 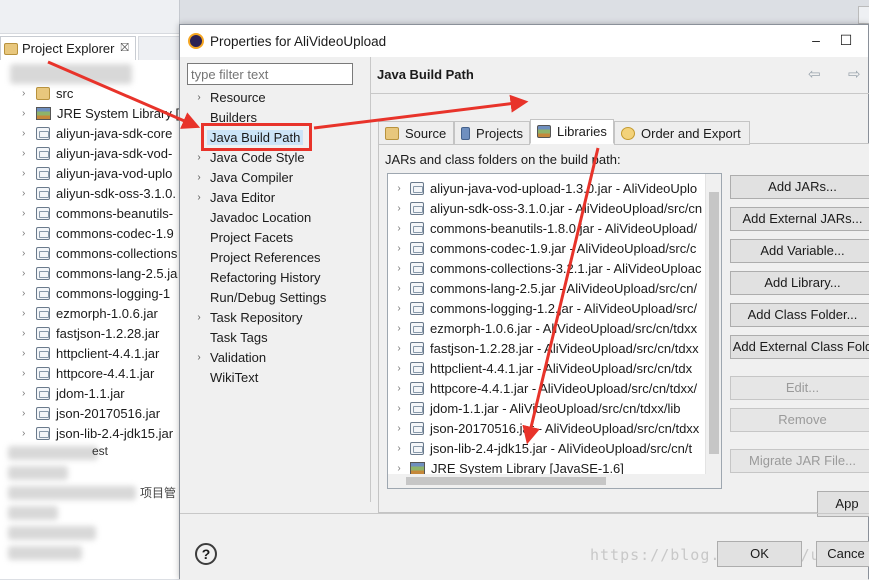 I want to click on forward-arrow-icon: ⇨, so click(x=854, y=74).